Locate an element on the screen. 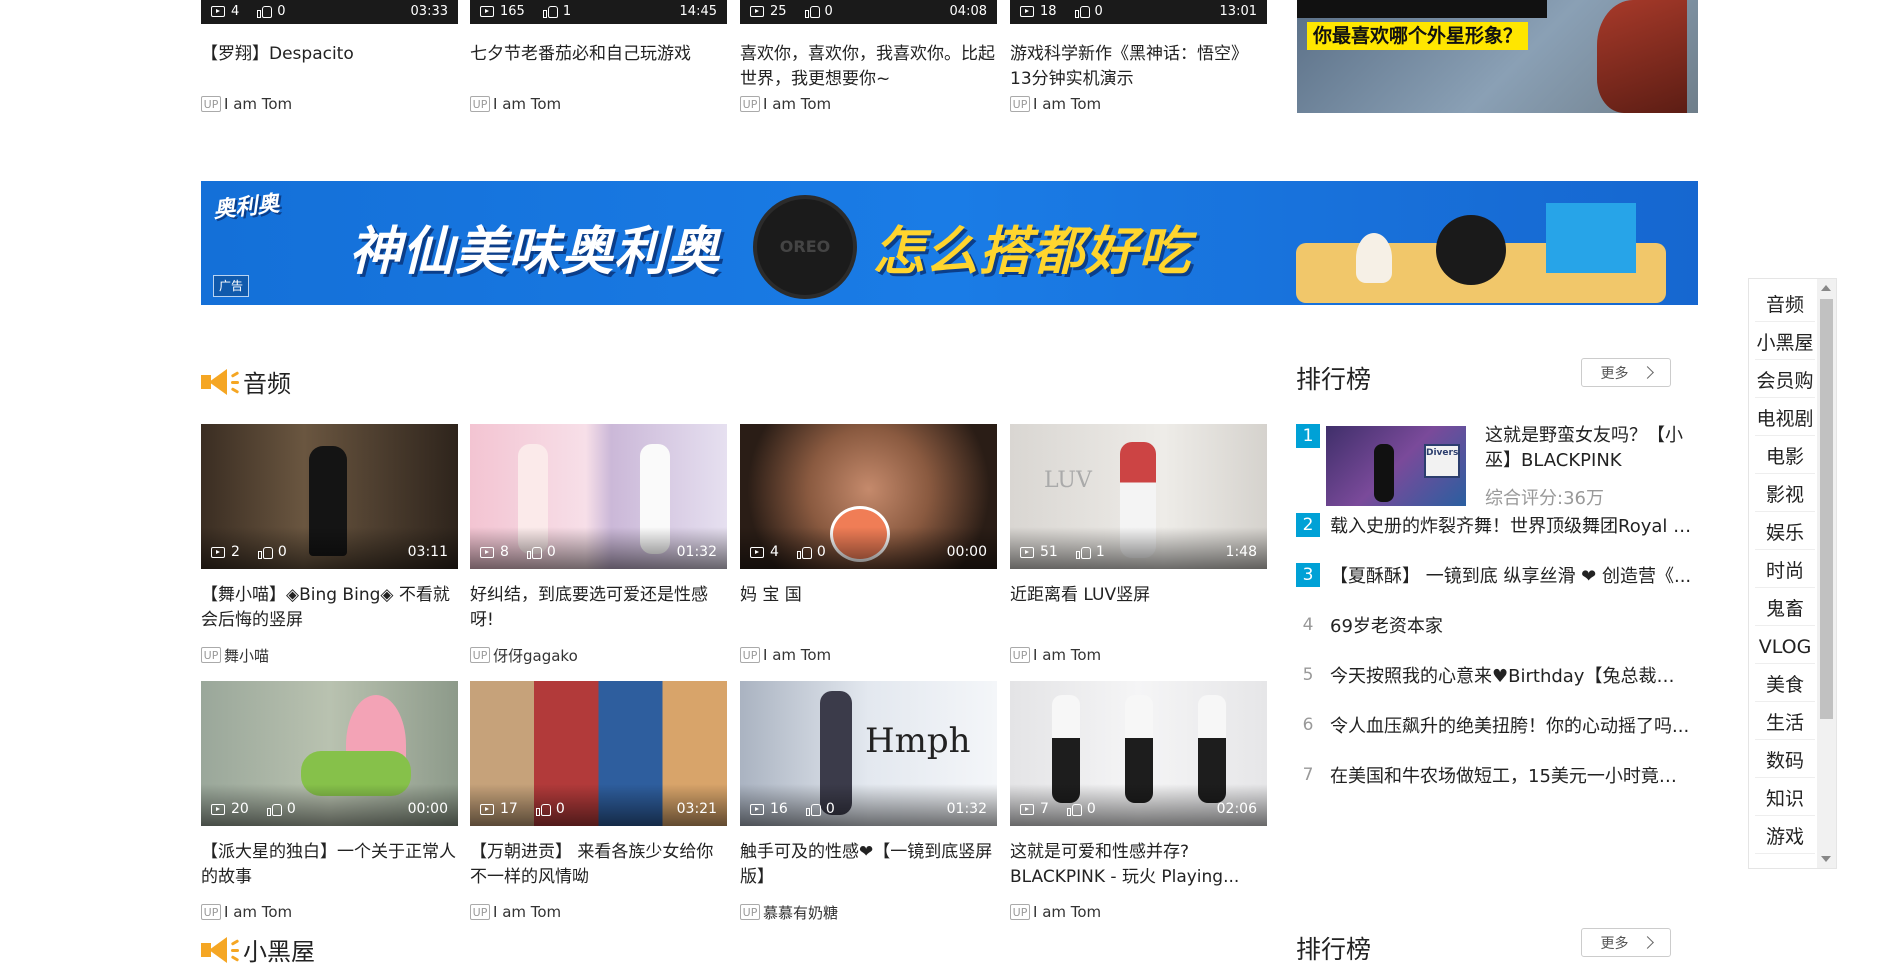 This screenshot has height=967, width=1893. ranking-item: 4 69岁老资本家 is located at coordinates (1494, 625).